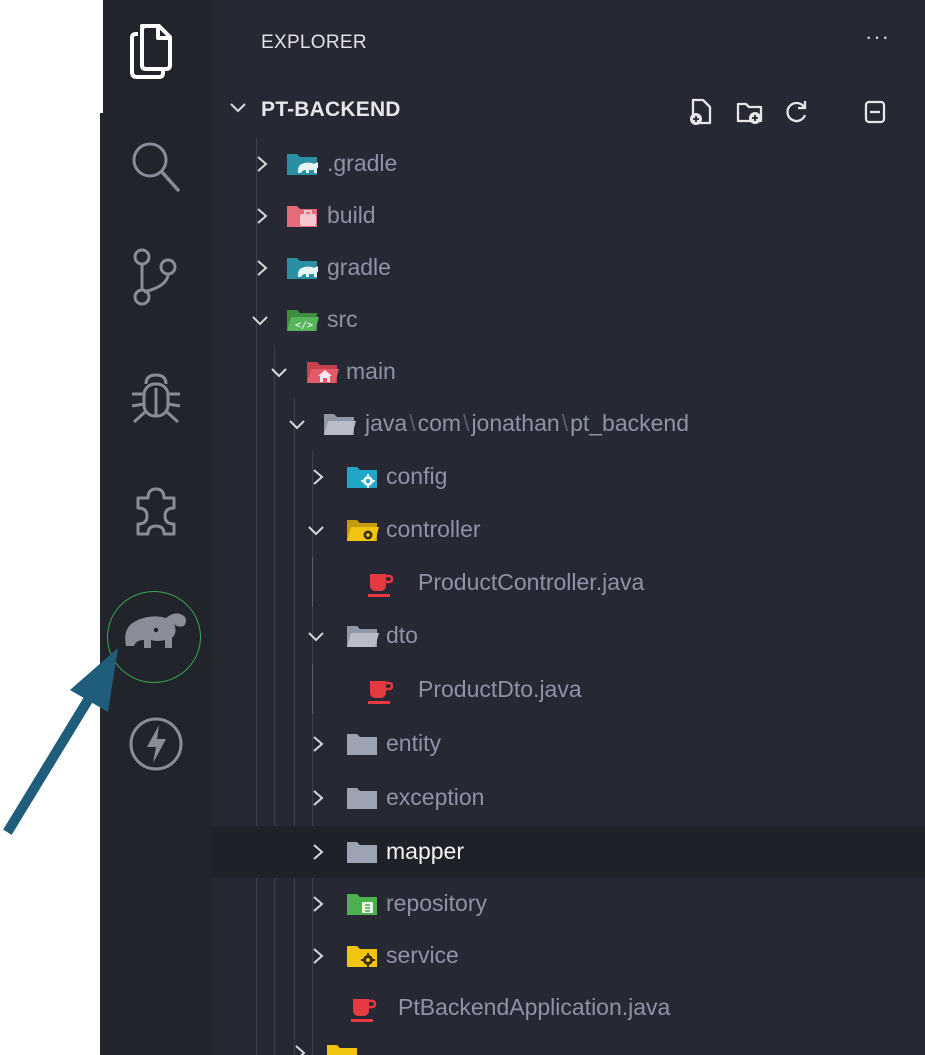  Describe the element at coordinates (701, 112) in the screenshot. I see `new-file-icon` at that location.